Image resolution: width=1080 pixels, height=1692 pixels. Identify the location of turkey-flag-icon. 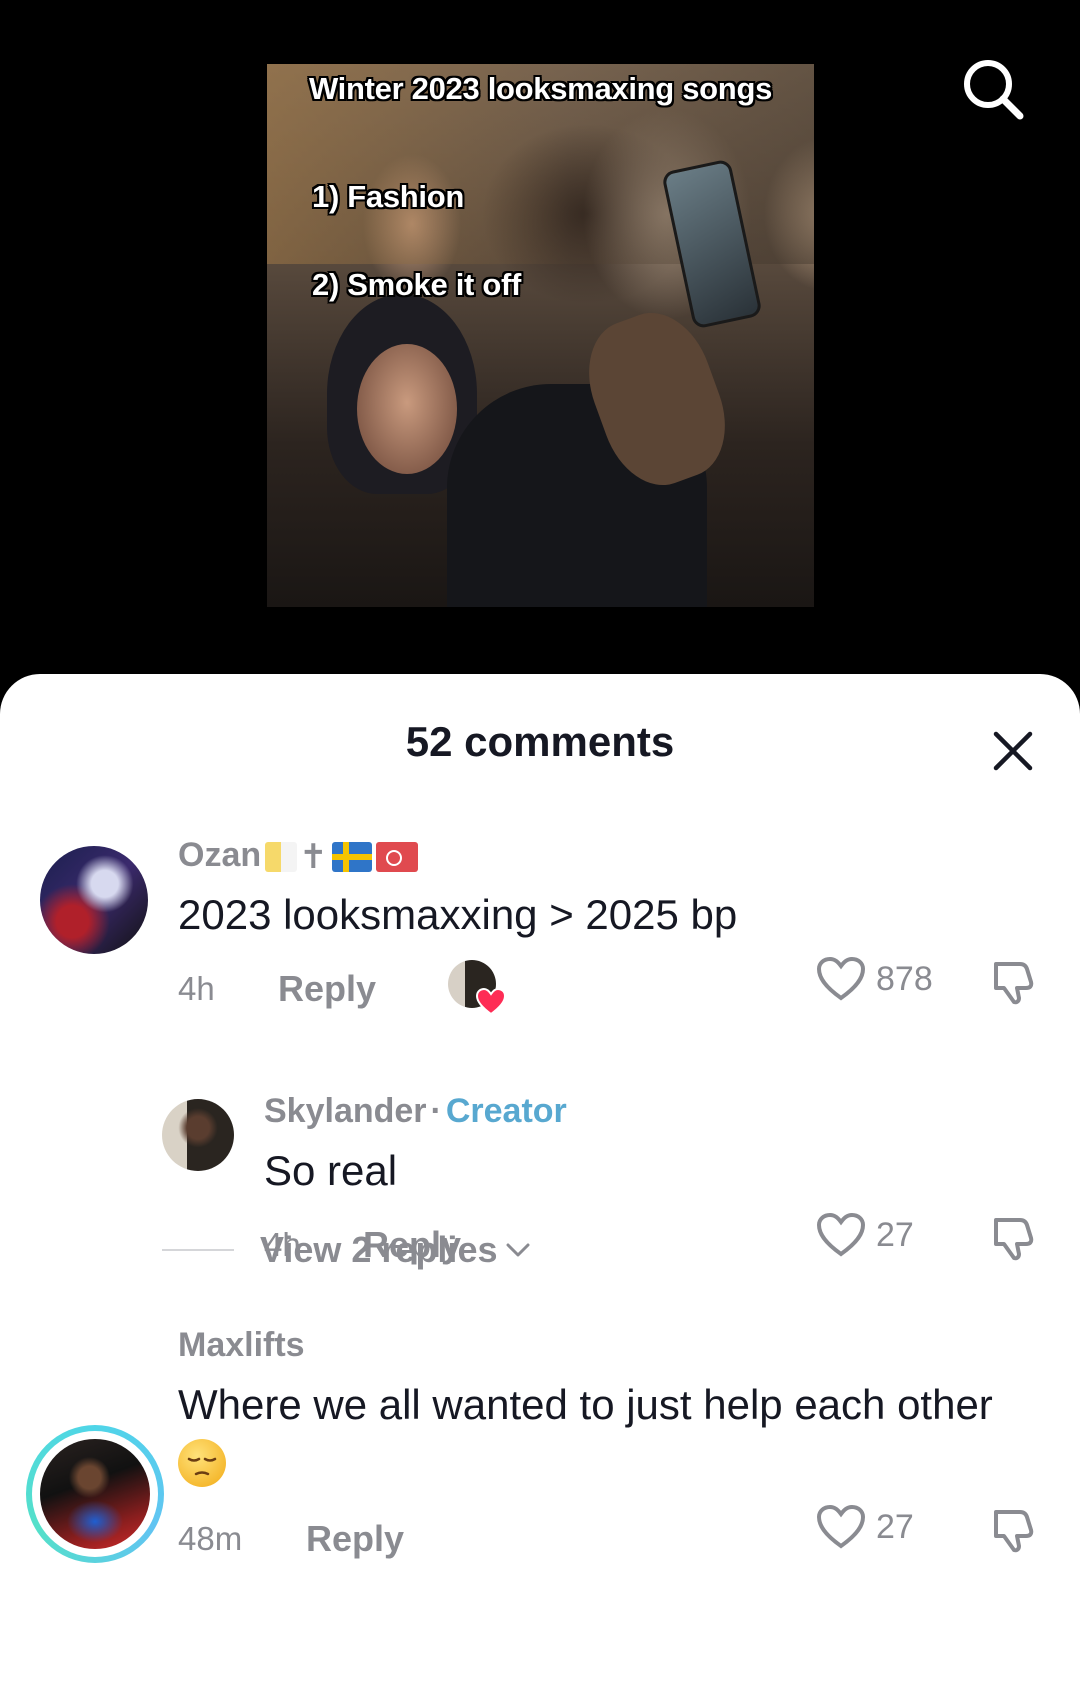
(396, 857).